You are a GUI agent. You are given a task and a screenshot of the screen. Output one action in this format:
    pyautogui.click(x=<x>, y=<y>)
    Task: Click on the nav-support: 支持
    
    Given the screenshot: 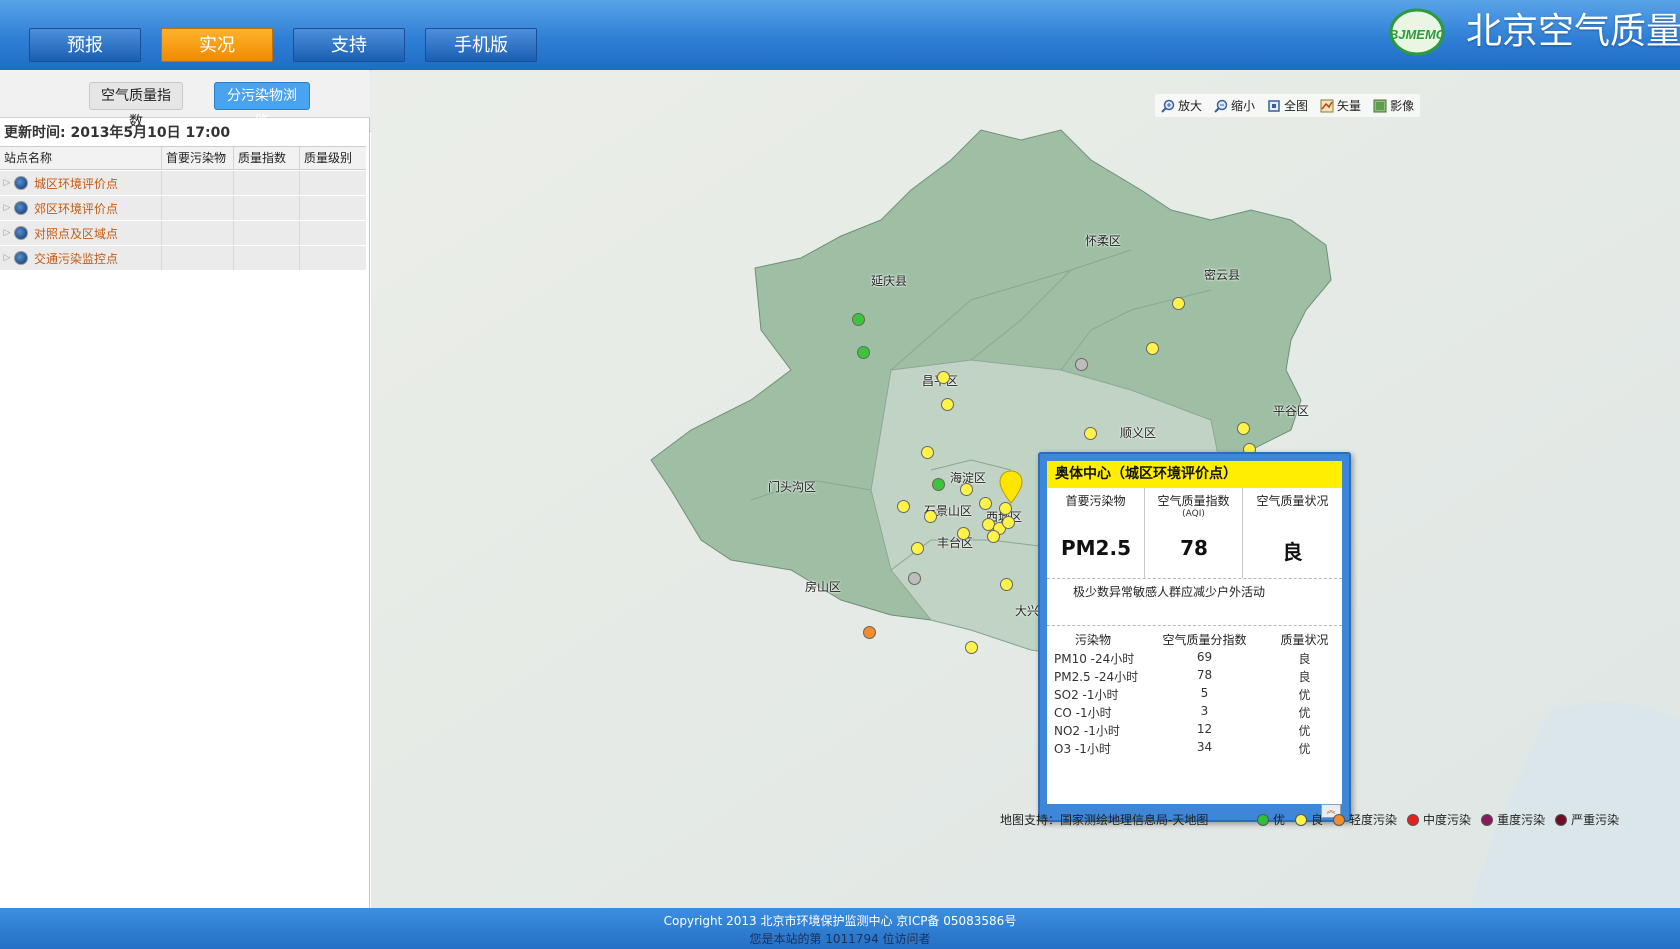 What is the action you would take?
    pyautogui.click(x=349, y=45)
    